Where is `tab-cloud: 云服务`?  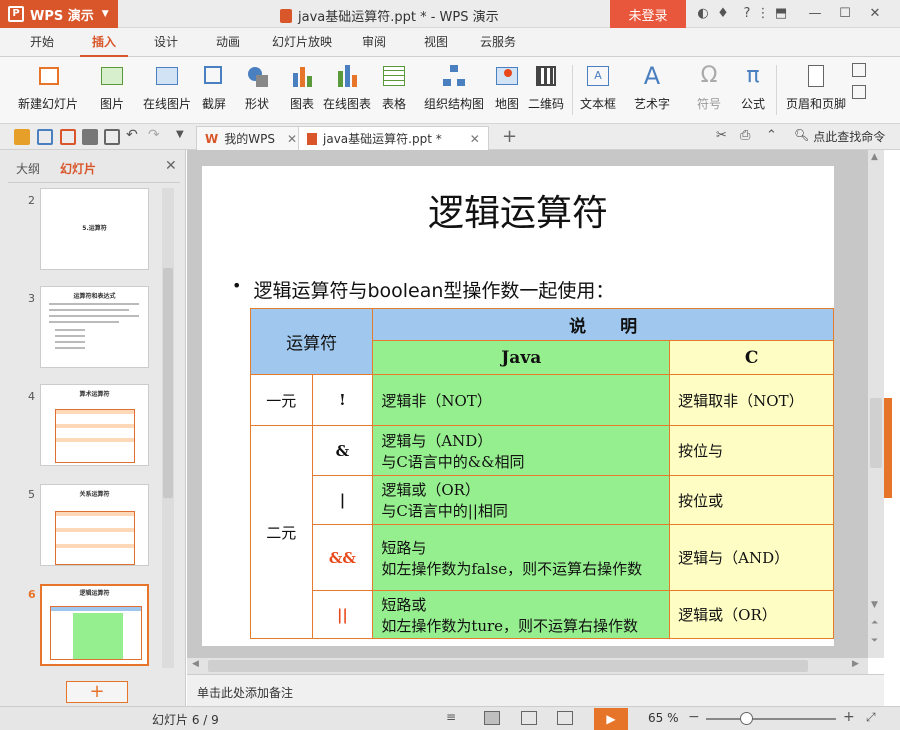
tab-cloud: 云服务 is located at coordinates (498, 42).